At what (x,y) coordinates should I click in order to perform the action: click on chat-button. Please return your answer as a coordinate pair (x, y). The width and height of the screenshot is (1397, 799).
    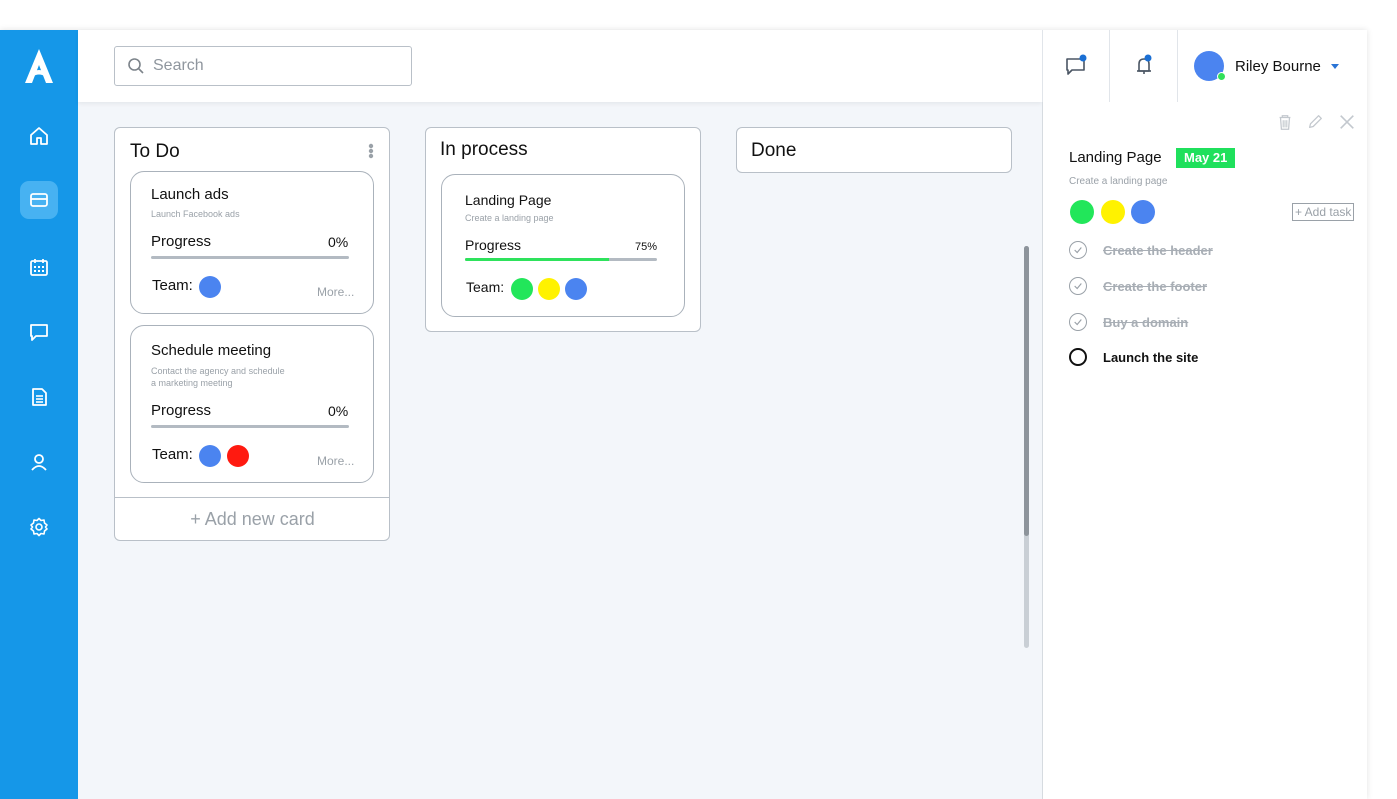
    Looking at the image, I should click on (1076, 66).